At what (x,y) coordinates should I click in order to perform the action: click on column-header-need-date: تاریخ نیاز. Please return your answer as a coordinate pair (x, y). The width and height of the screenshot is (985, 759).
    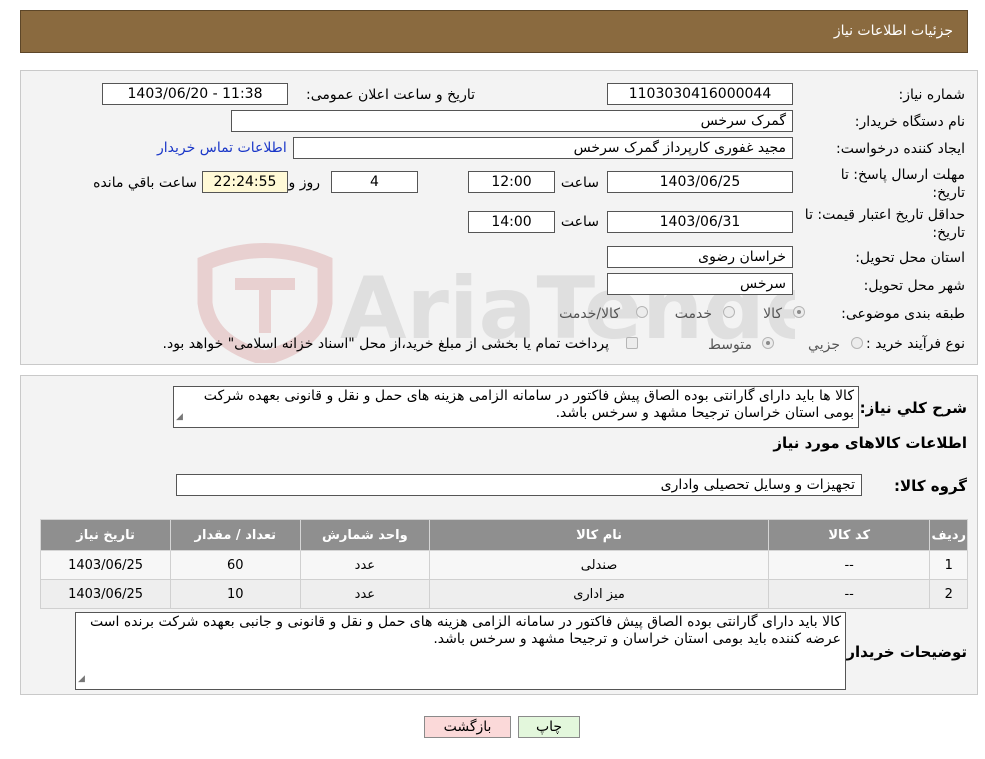
    Looking at the image, I should click on (105, 535).